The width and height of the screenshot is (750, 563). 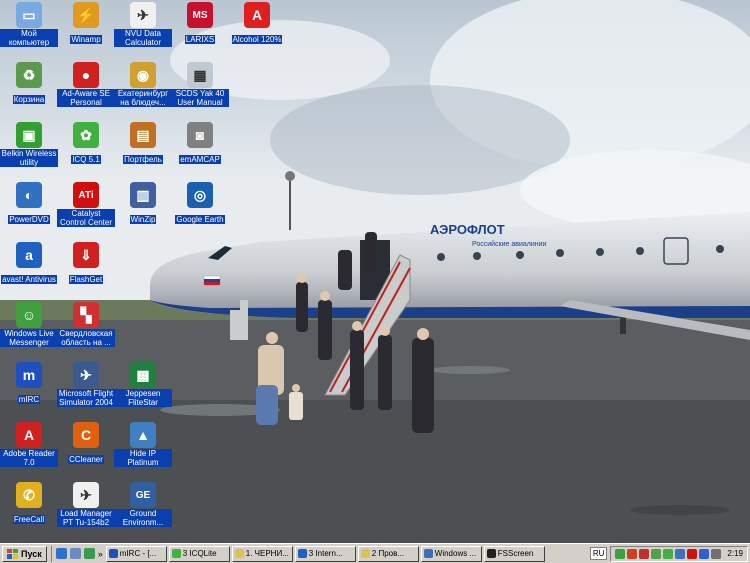 What do you see at coordinates (680, 553) in the screenshot?
I see `network-tray-icon` at bounding box center [680, 553].